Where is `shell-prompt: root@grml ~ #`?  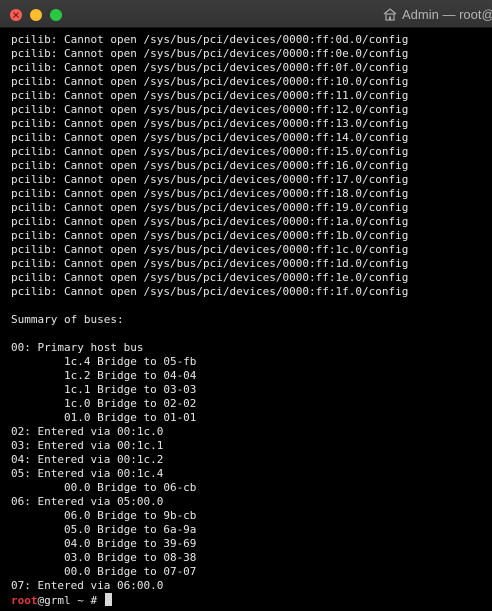 shell-prompt: root@grml ~ # is located at coordinates (209, 600).